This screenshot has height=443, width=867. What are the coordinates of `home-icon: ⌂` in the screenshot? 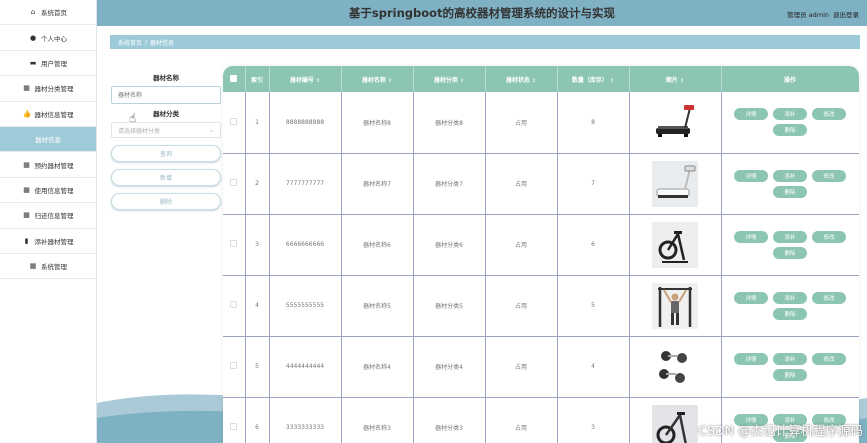 It's located at (33, 12).